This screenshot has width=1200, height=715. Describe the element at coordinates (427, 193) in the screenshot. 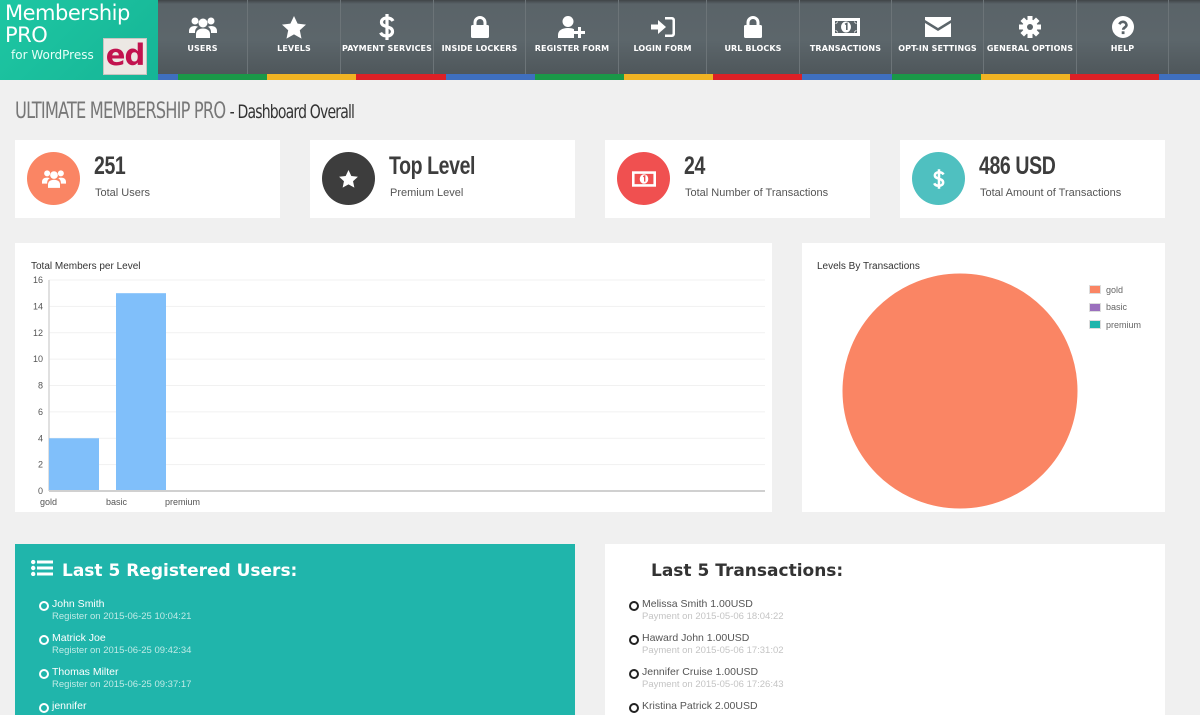

I see `stat-label: Premium Level` at that location.